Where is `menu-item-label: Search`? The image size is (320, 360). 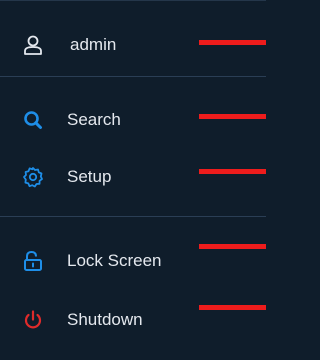
menu-item-label: Search is located at coordinates (94, 119).